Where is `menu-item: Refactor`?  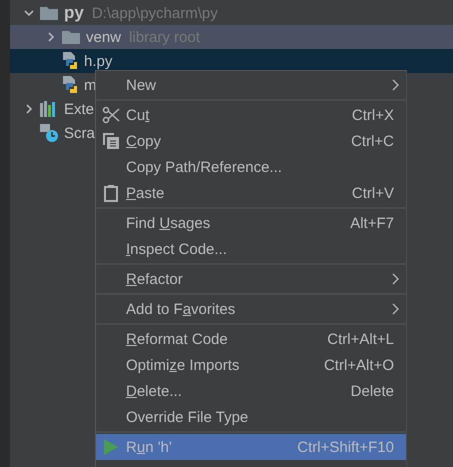
menu-item: Refactor is located at coordinates (251, 279).